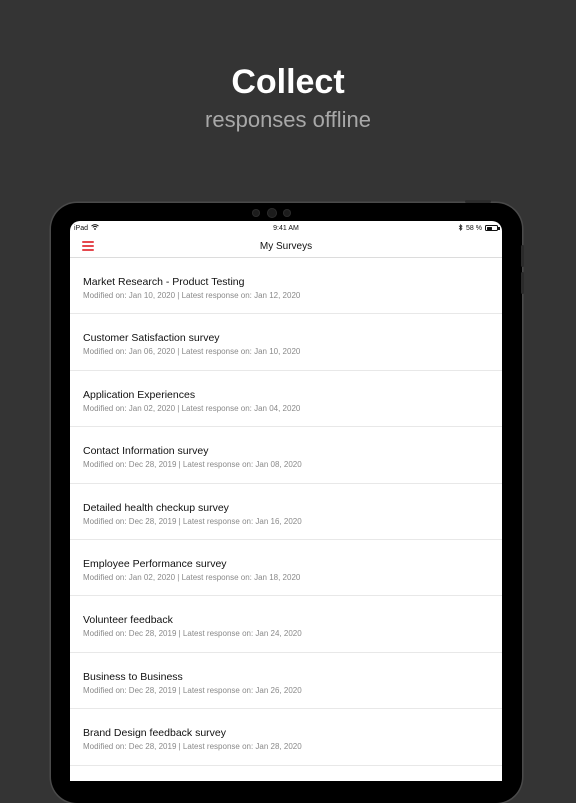 This screenshot has height=803, width=576. I want to click on navigation-bar: My Surveys, so click(286, 246).